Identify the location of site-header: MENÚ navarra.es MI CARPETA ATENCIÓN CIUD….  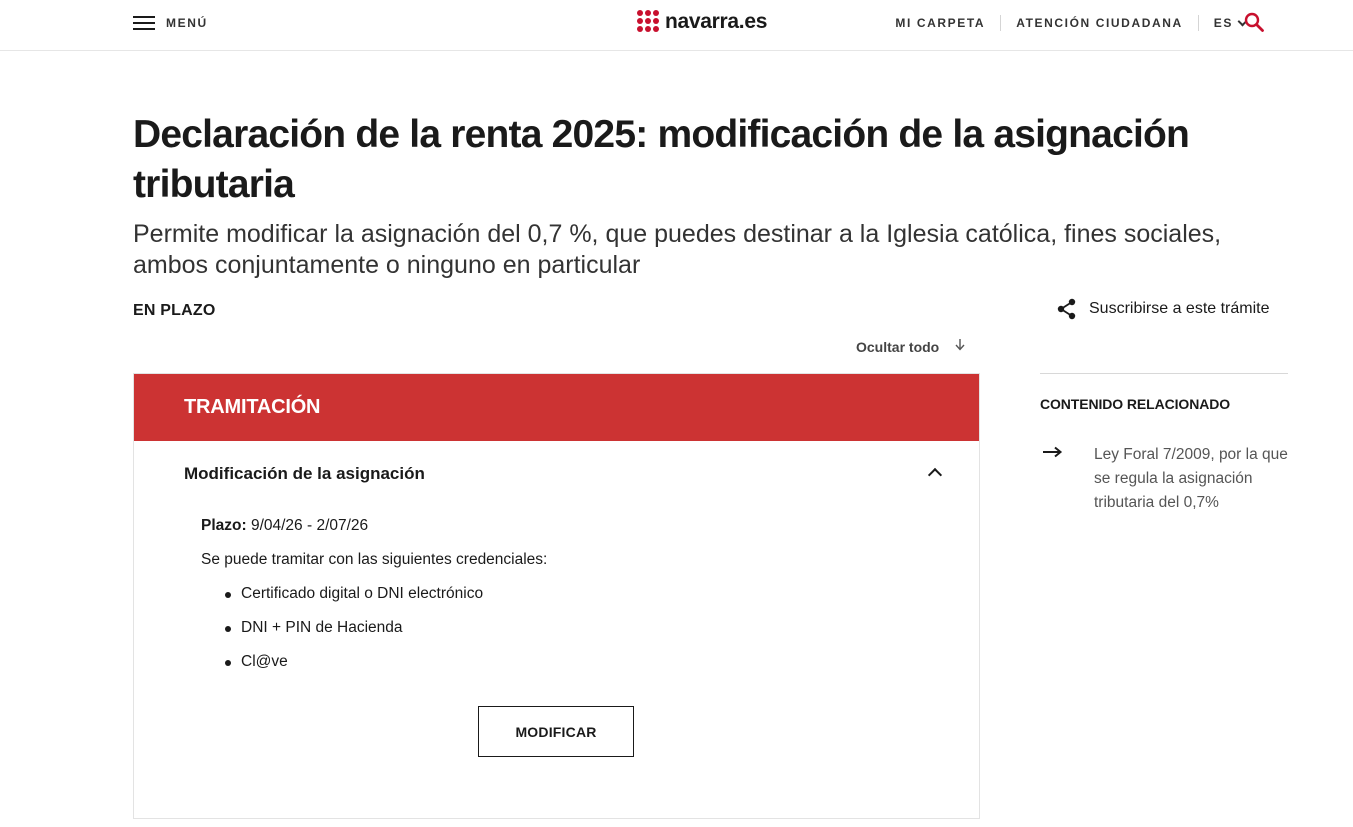
(676, 25).